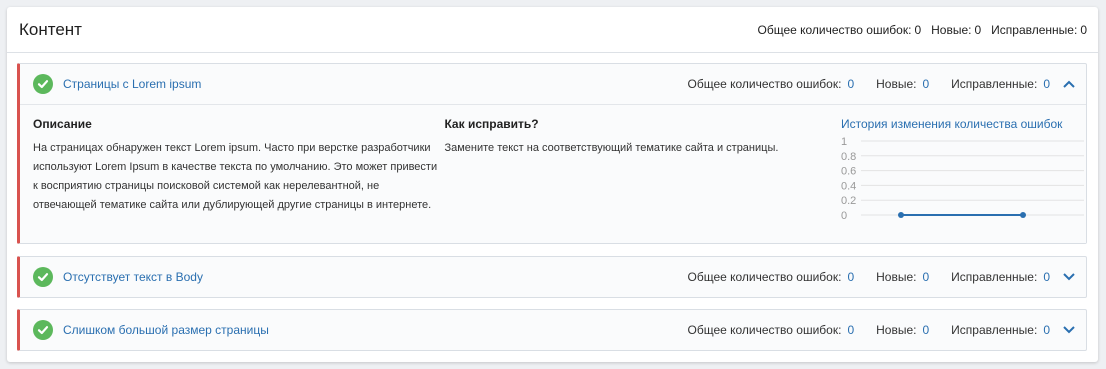 The width and height of the screenshot is (1106, 369). Describe the element at coordinates (364, 277) in the screenshot. I see `issue-title-link: Отсутствует текст в Body` at that location.